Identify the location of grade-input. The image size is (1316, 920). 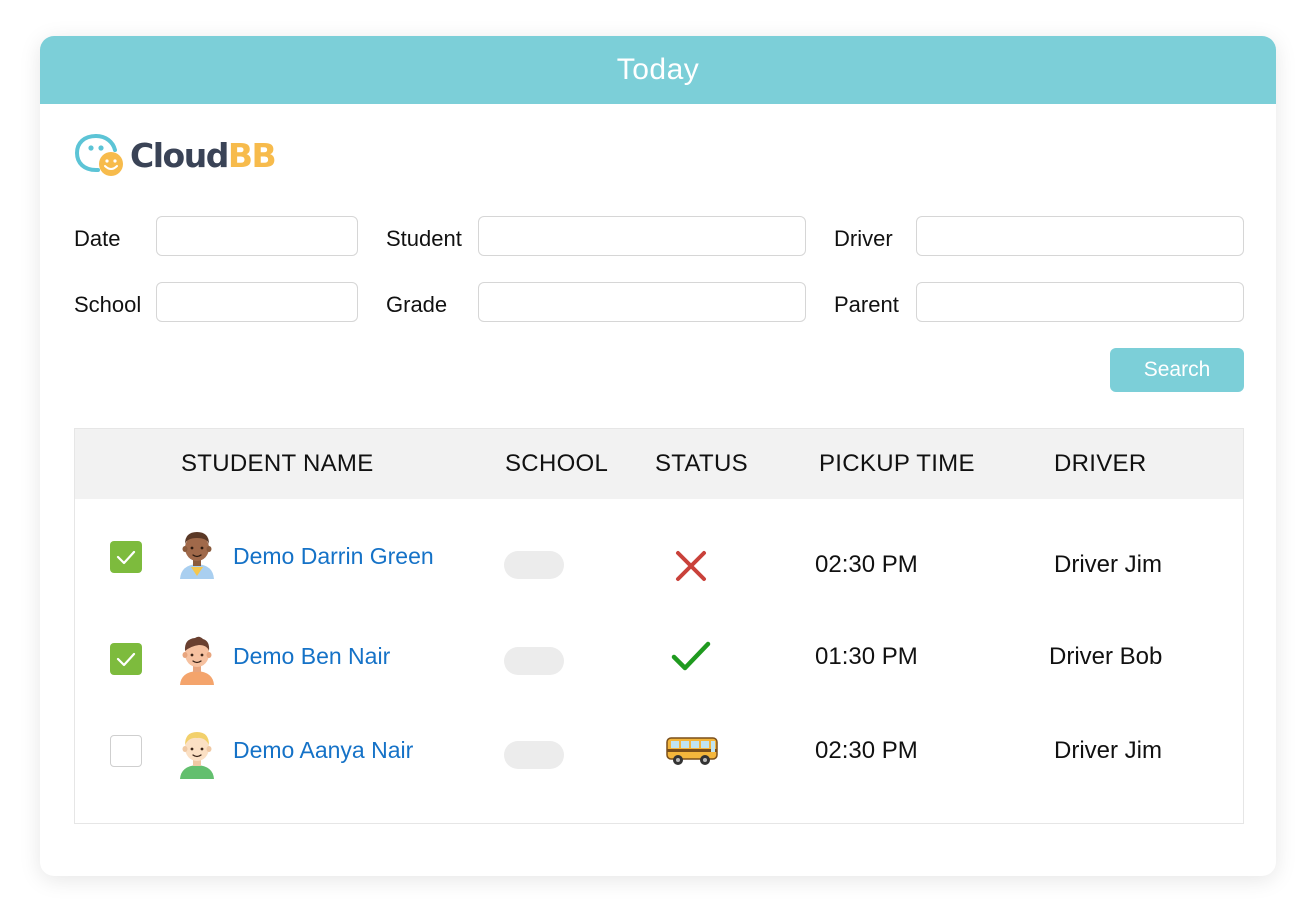
(642, 302).